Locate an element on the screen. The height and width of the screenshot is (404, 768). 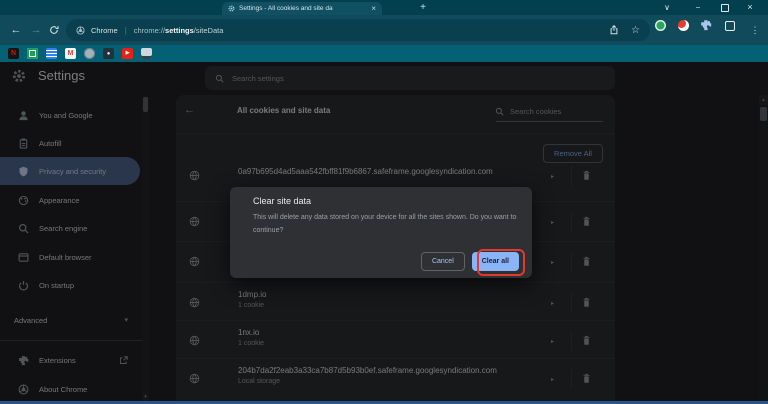
share-icon is located at coordinates (614, 30).